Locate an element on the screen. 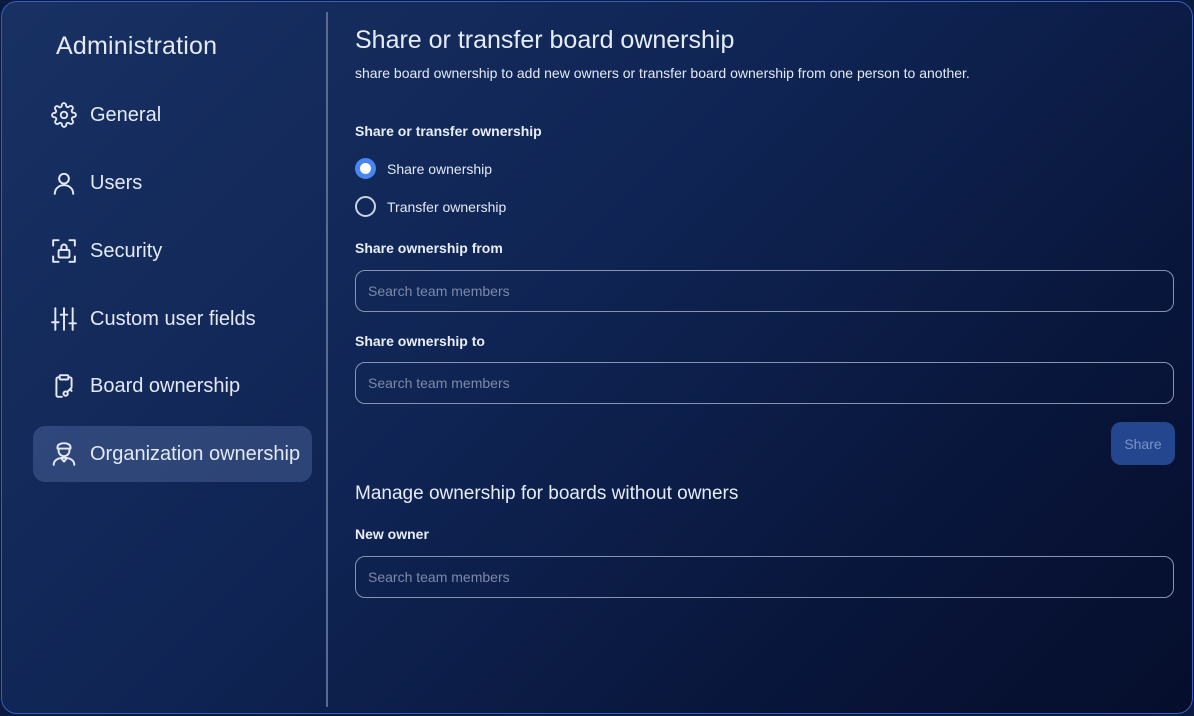 The width and height of the screenshot is (1194, 716). sidebar-divider is located at coordinates (327, 359).